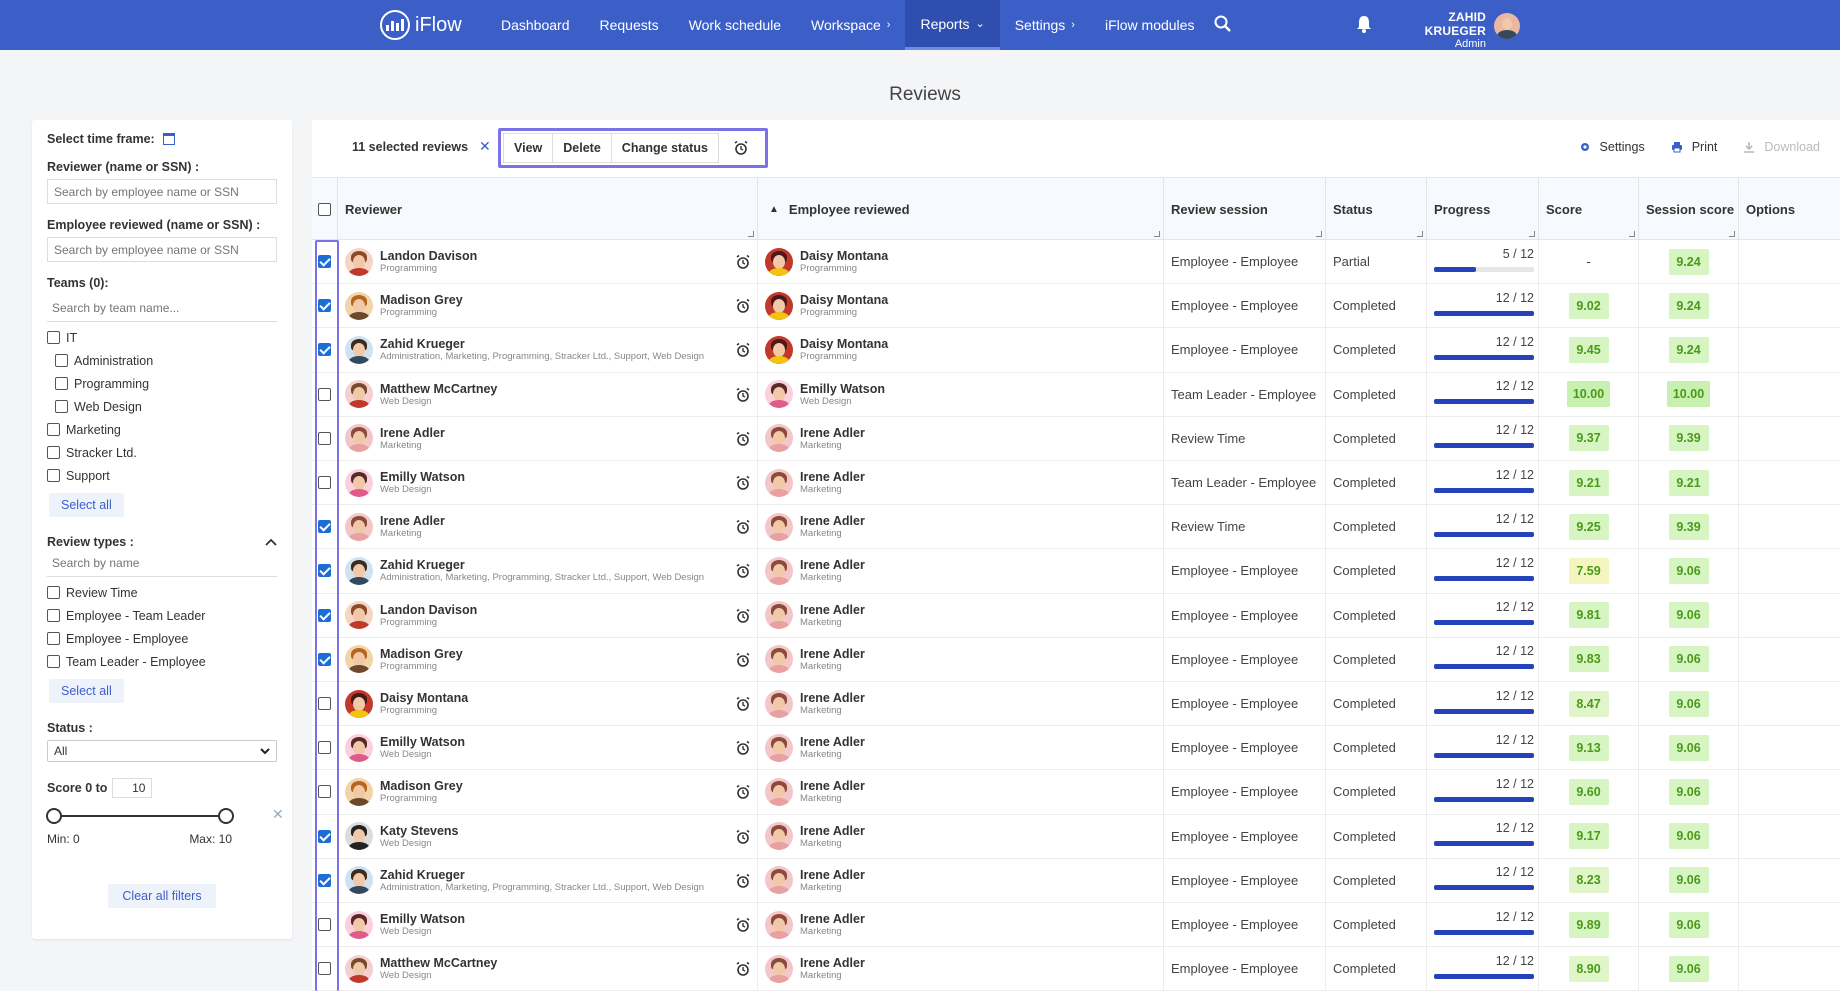 The image size is (1840, 991). What do you see at coordinates (162, 452) in the screenshot?
I see `team-option: Stracker Ltd.` at bounding box center [162, 452].